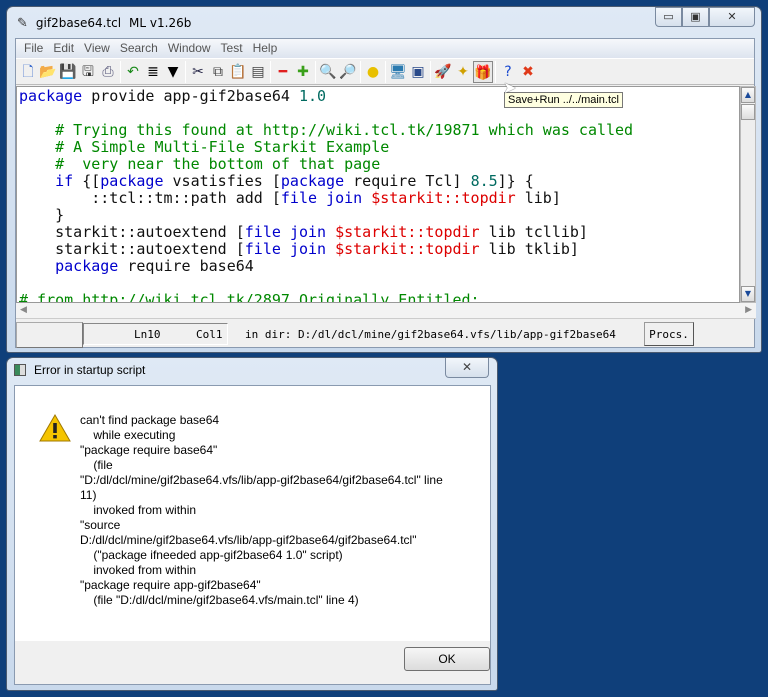 The width and height of the screenshot is (768, 697). What do you see at coordinates (732, 17) in the screenshot?
I see `close-button: ✕` at bounding box center [732, 17].